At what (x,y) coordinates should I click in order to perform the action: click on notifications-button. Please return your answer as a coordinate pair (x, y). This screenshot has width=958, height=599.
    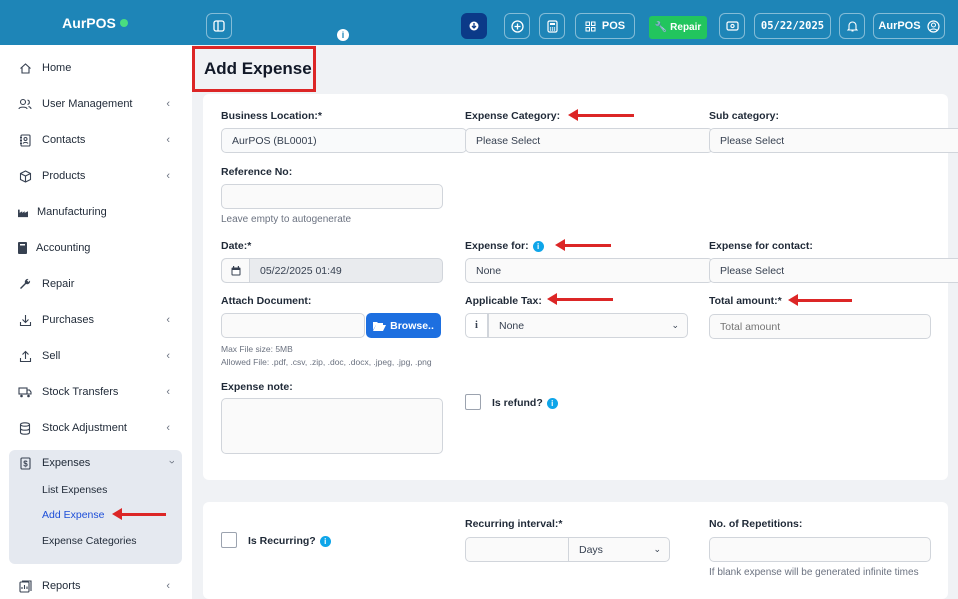
    Looking at the image, I should click on (852, 26).